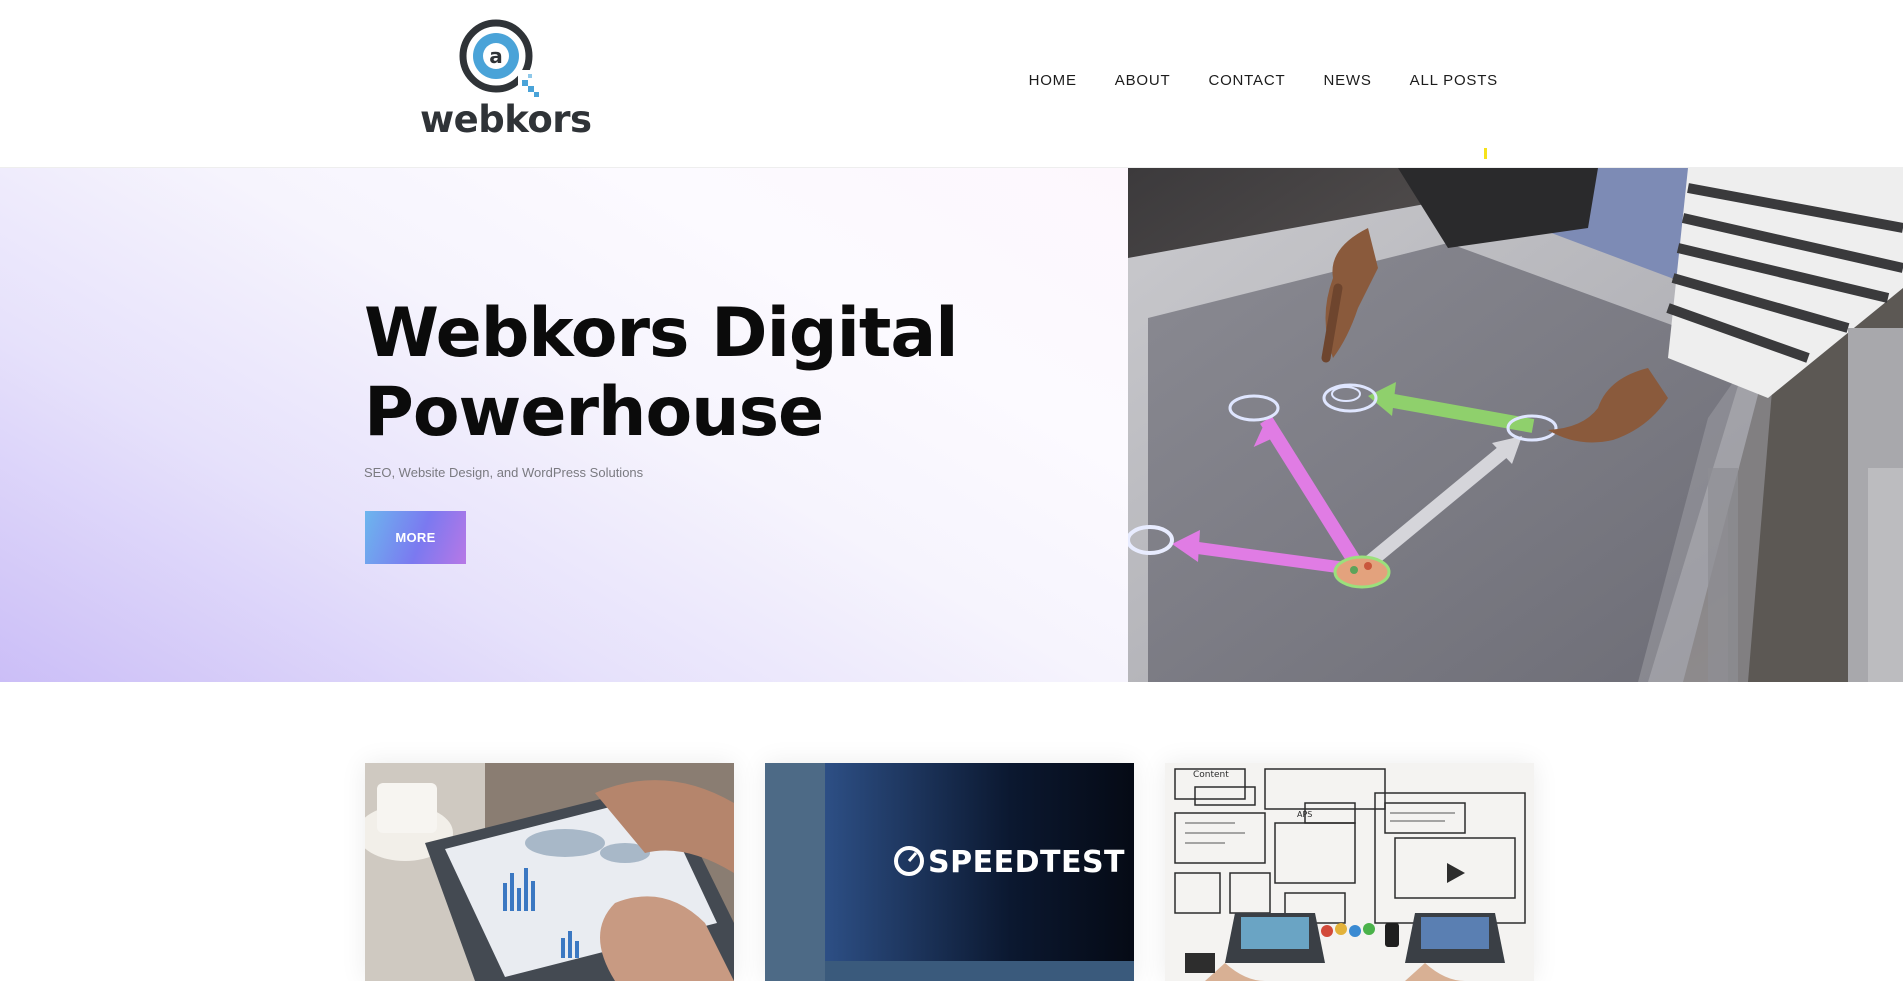 The image size is (1903, 981). I want to click on hero-title-line-2: Powerhouse, so click(594, 412).